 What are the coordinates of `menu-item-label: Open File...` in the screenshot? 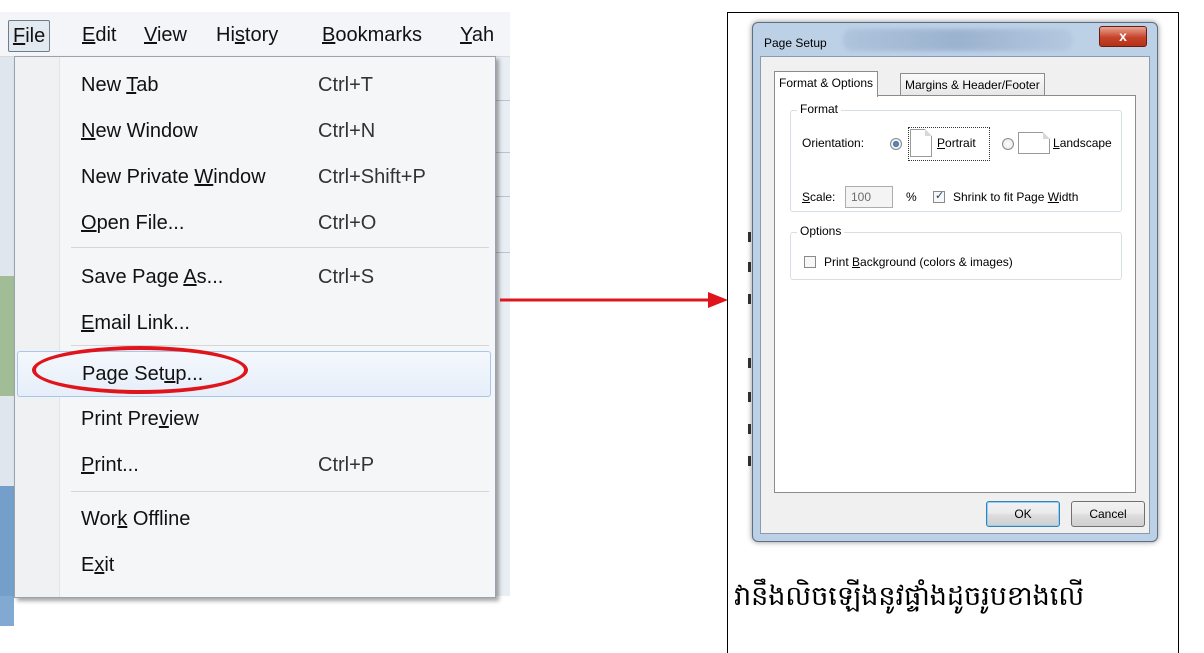 It's located at (133, 223).